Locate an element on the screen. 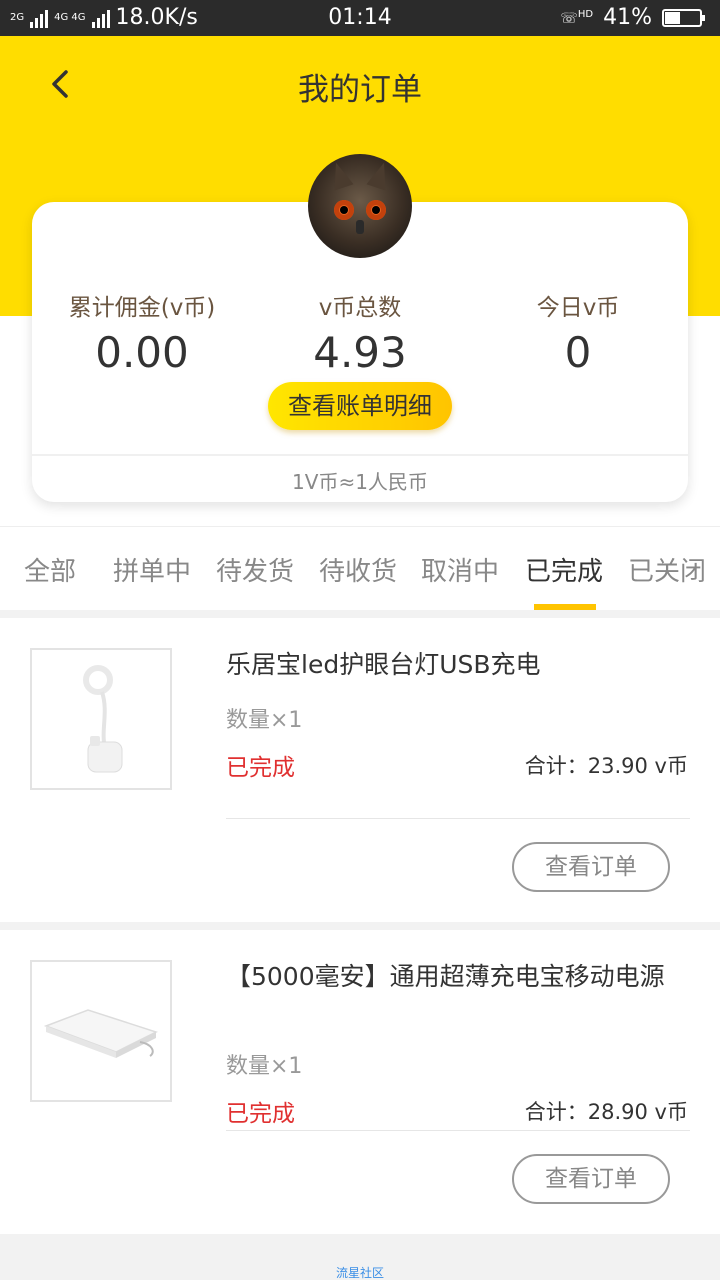 This screenshot has width=720, height=1280. tab-closed: 已关闭 is located at coordinates (667, 569).